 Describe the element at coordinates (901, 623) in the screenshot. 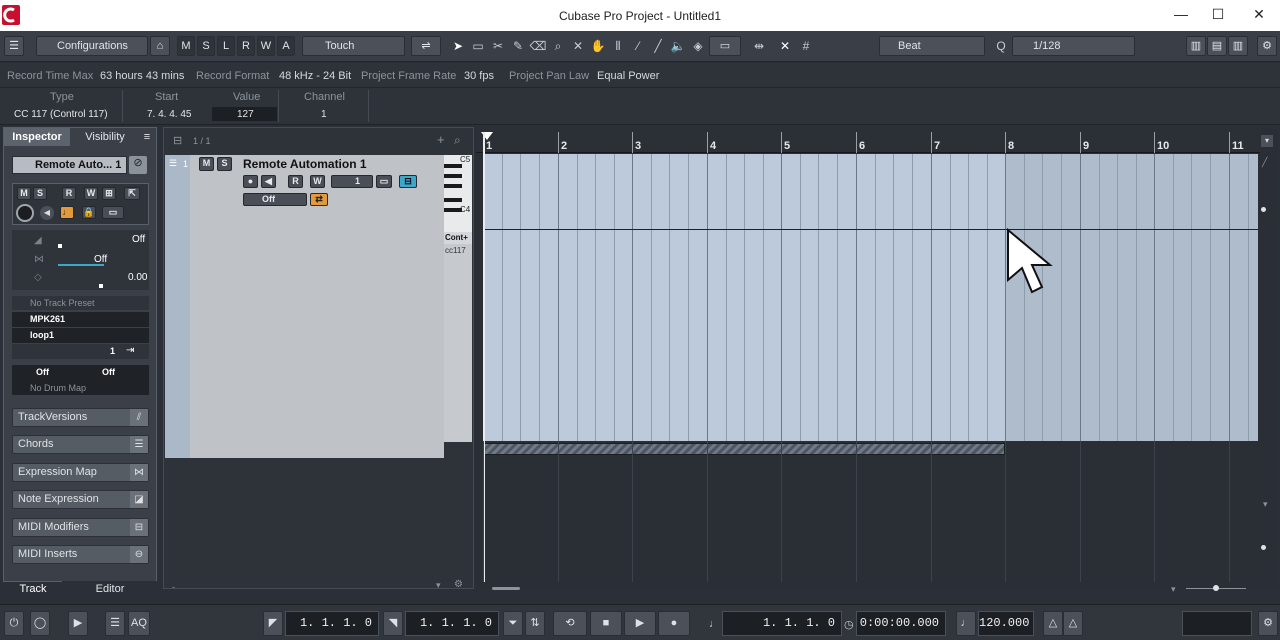

I see `position-time-display: 0:00:00.000` at that location.